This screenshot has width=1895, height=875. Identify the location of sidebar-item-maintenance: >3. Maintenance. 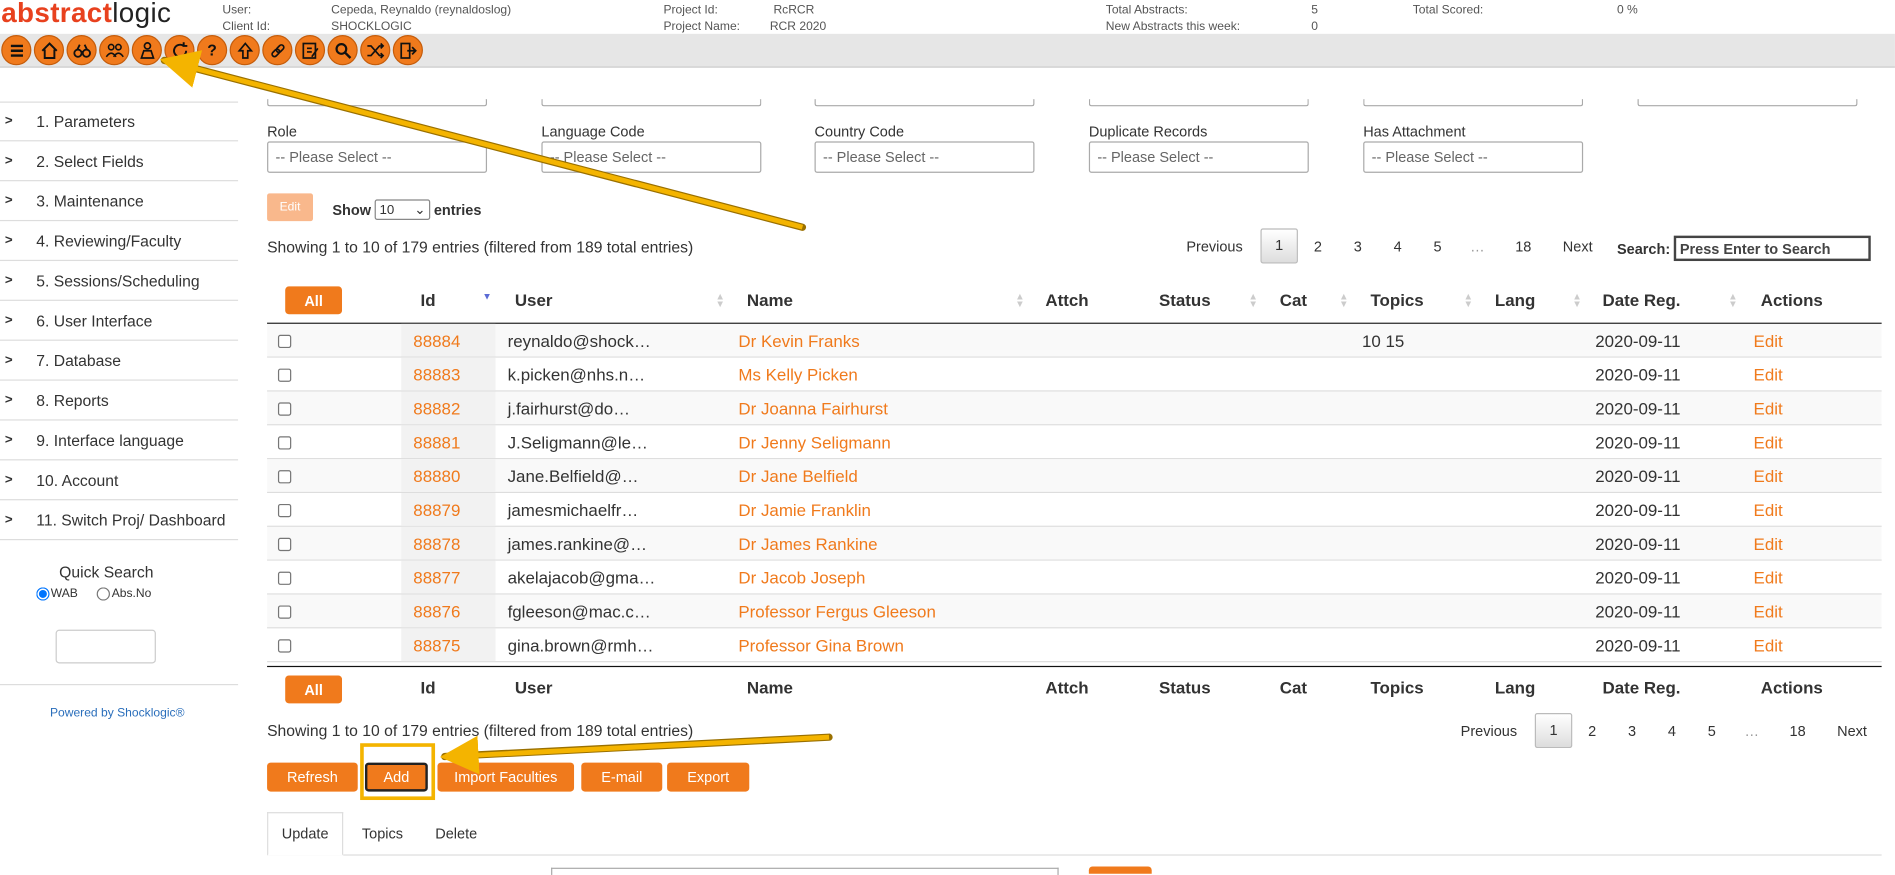
(119, 201).